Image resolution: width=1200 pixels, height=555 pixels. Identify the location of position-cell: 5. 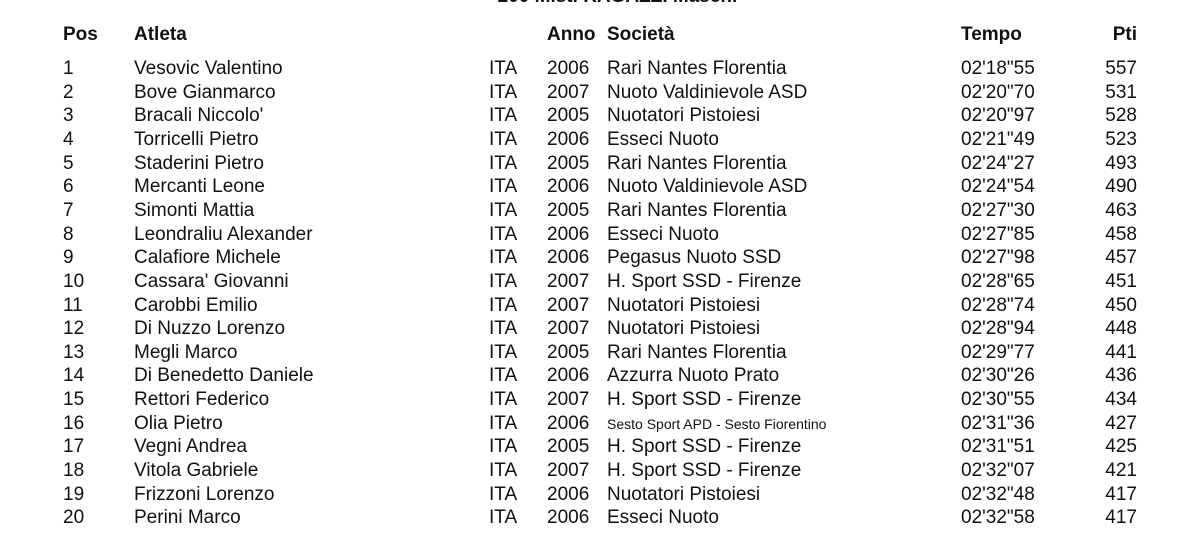
(68, 163).